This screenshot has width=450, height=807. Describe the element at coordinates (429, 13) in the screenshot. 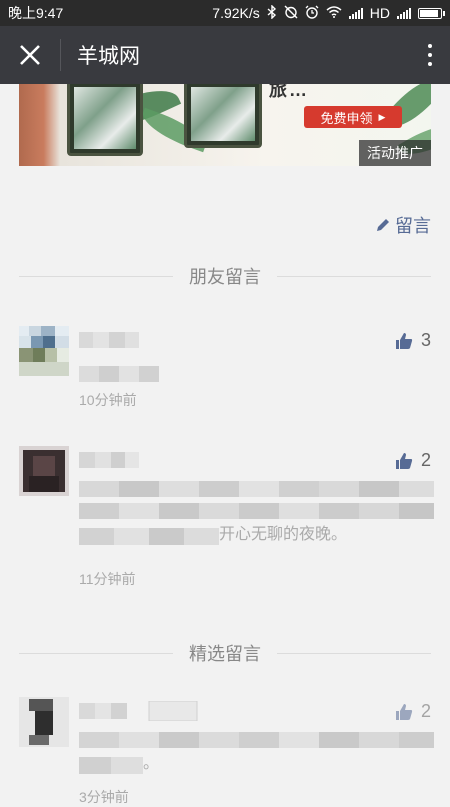

I see `battery-level` at that location.